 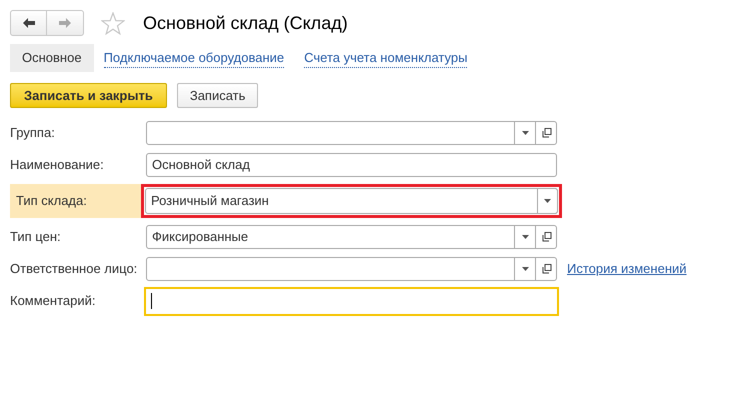 What do you see at coordinates (88, 95) in the screenshot?
I see `save-and-close-button: Записать и закрыть` at bounding box center [88, 95].